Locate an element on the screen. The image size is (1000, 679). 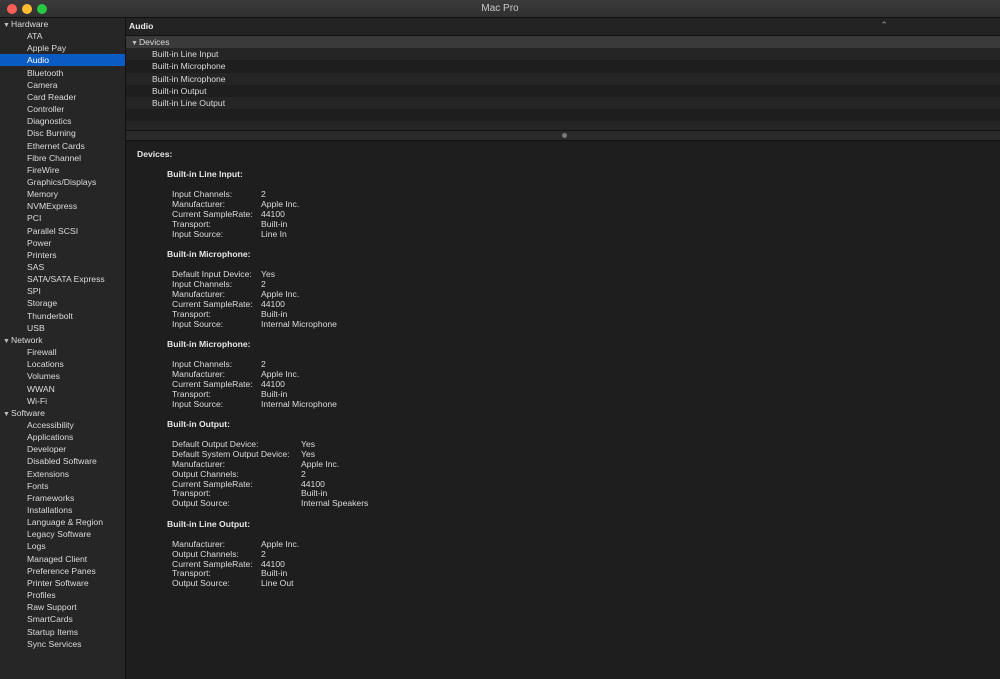
detail-heading: Devices: is located at coordinates (155, 154).